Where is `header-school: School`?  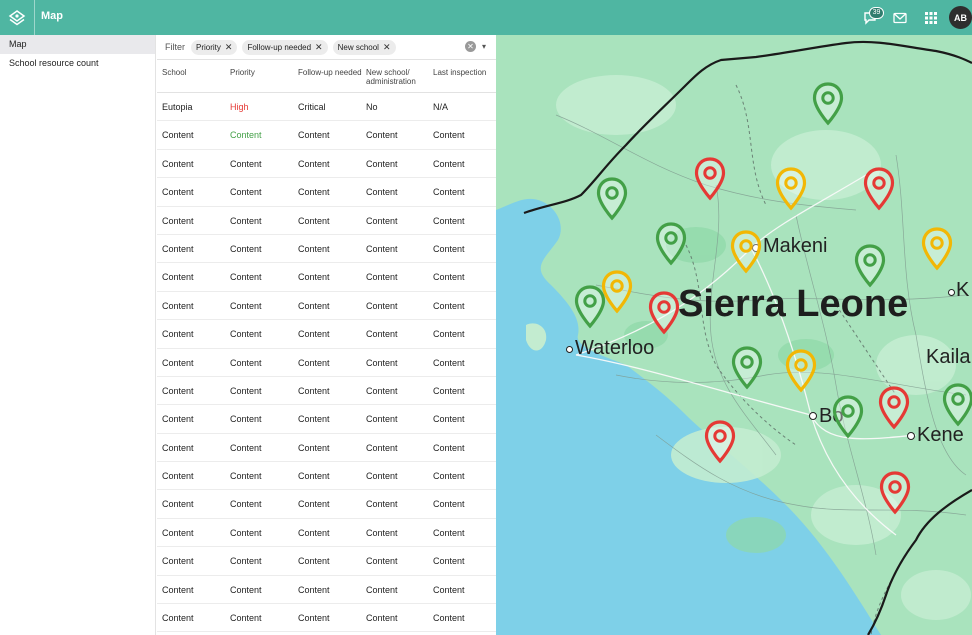 header-school: School is located at coordinates (193, 72).